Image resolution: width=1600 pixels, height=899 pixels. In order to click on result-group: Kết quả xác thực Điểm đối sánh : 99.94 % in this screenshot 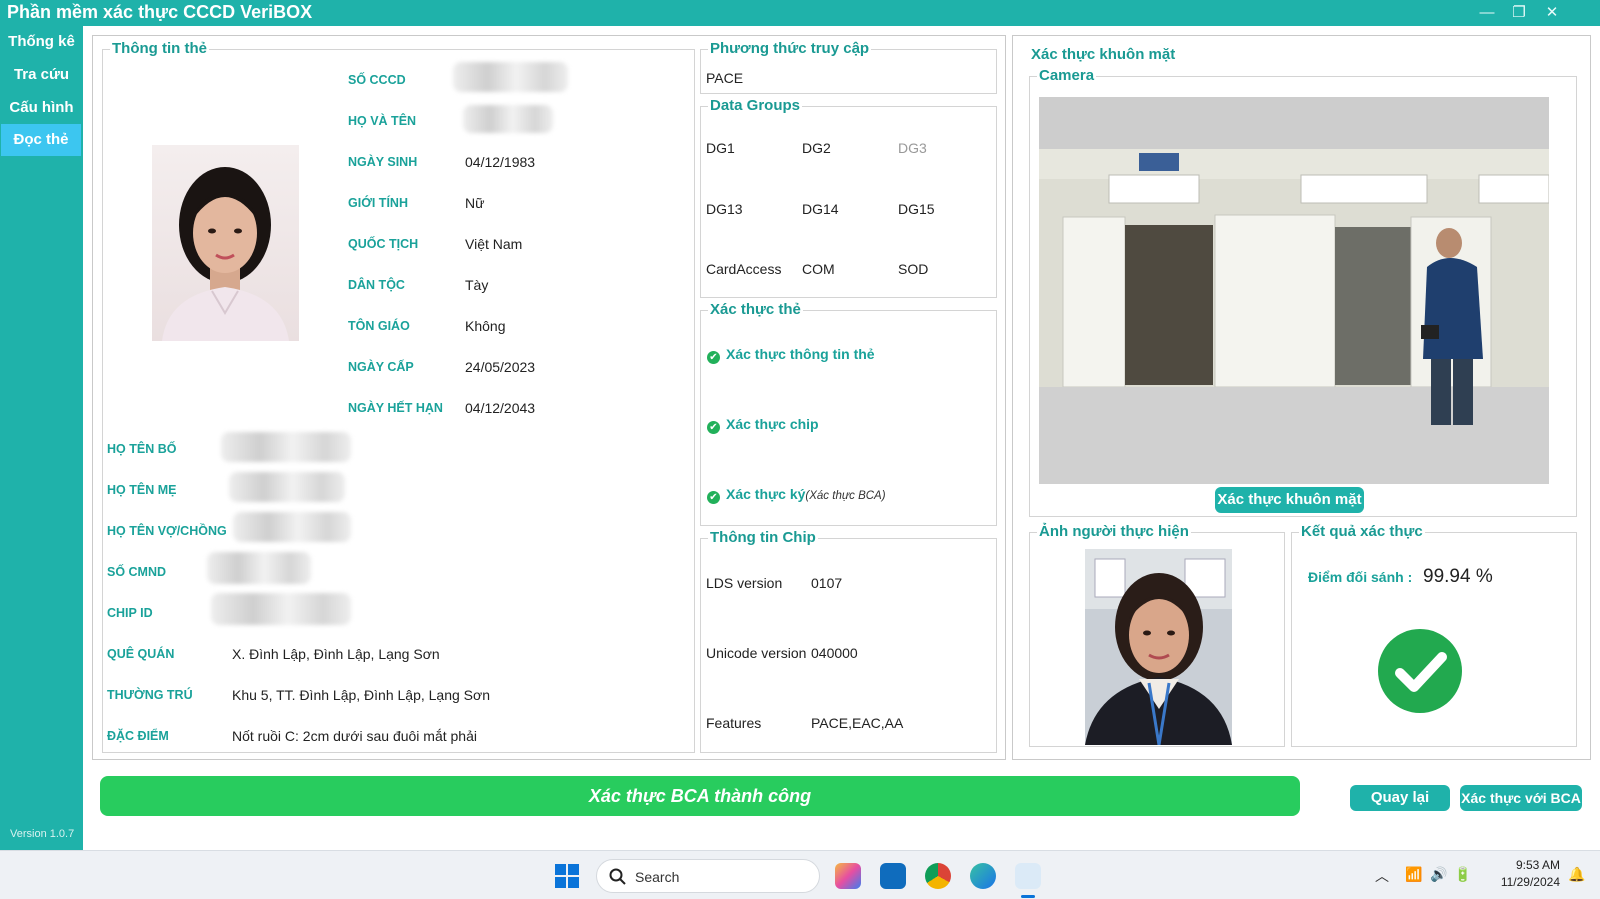, I will do `click(1434, 635)`.